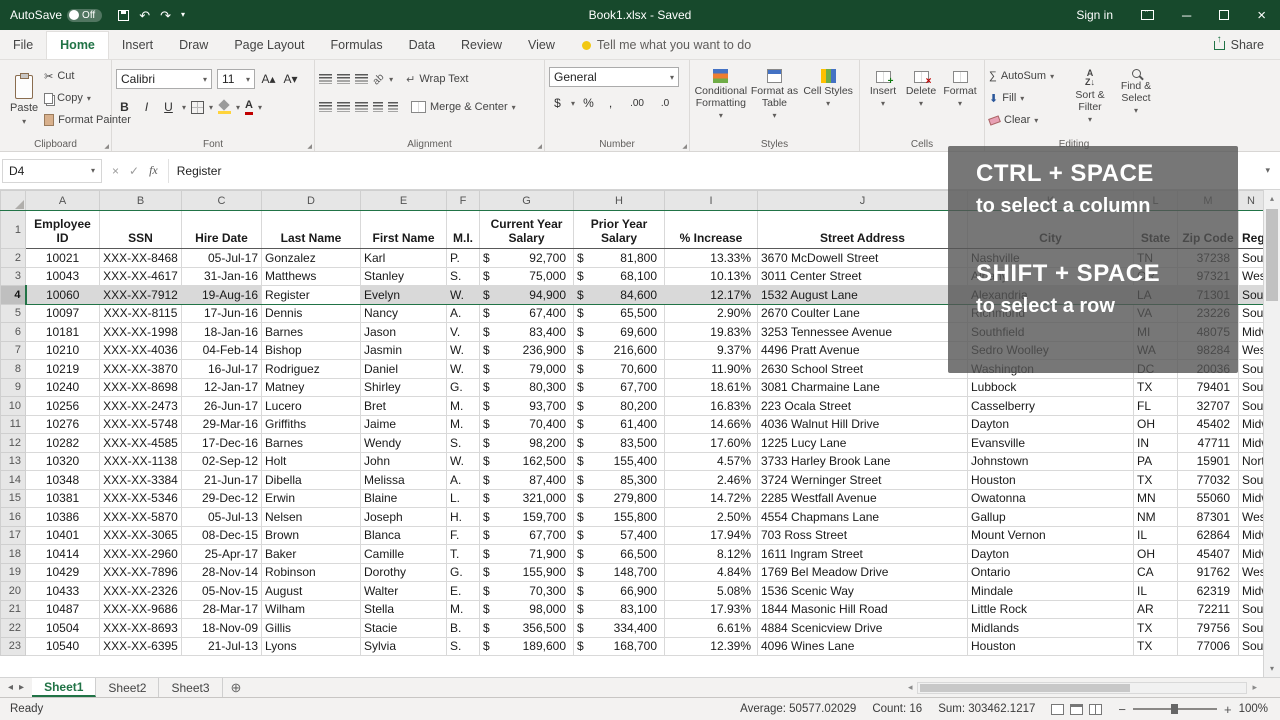 The width and height of the screenshot is (1280, 720). I want to click on cell-K9: Lubbock, so click(1050, 387).